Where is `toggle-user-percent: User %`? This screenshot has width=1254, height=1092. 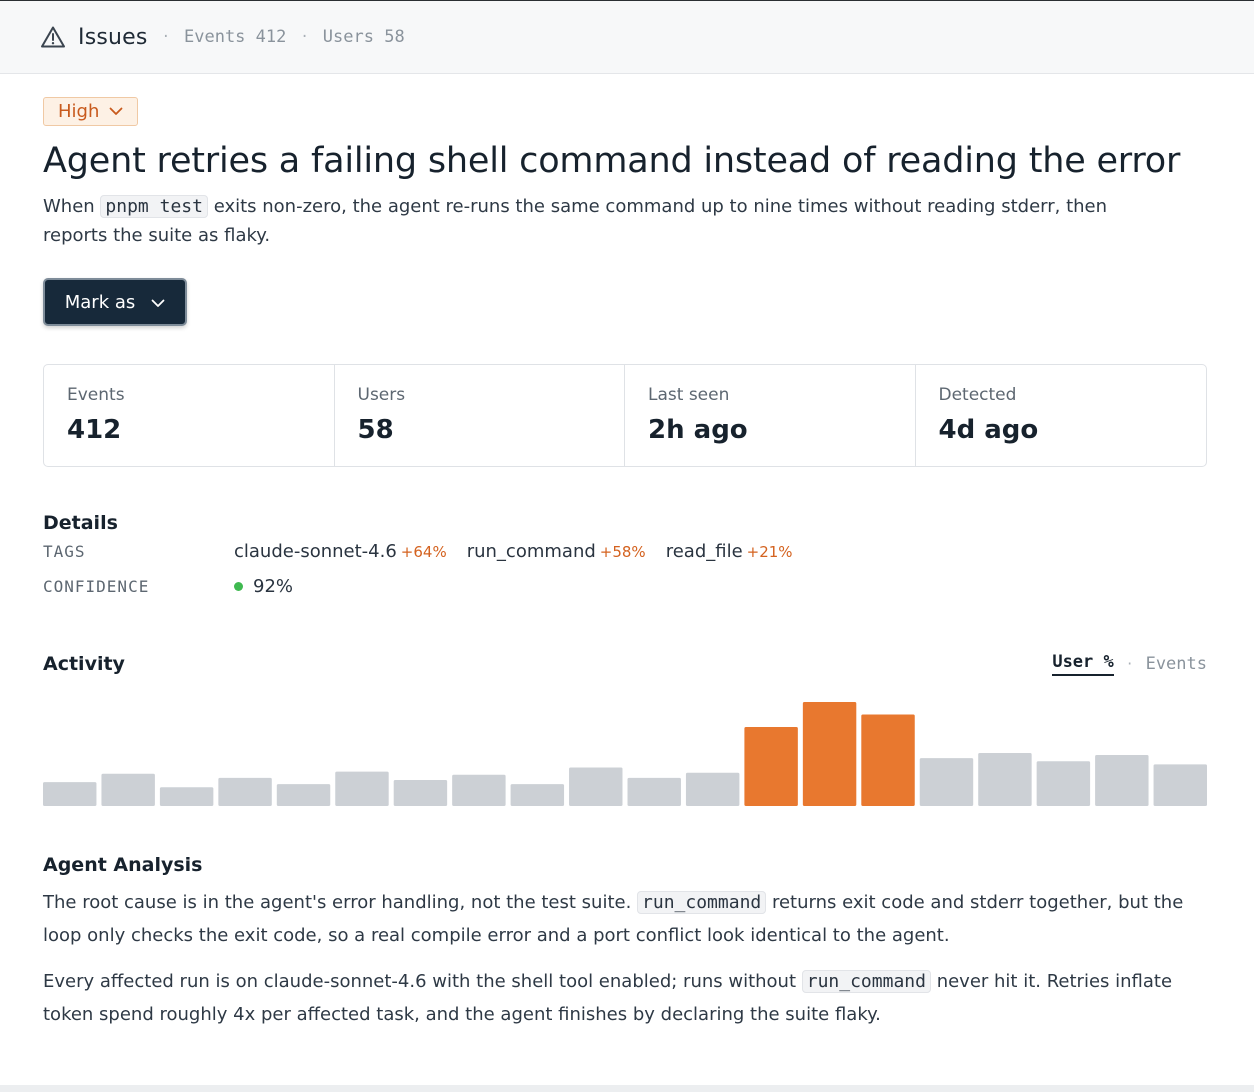
toggle-user-percent: User % is located at coordinates (1083, 664).